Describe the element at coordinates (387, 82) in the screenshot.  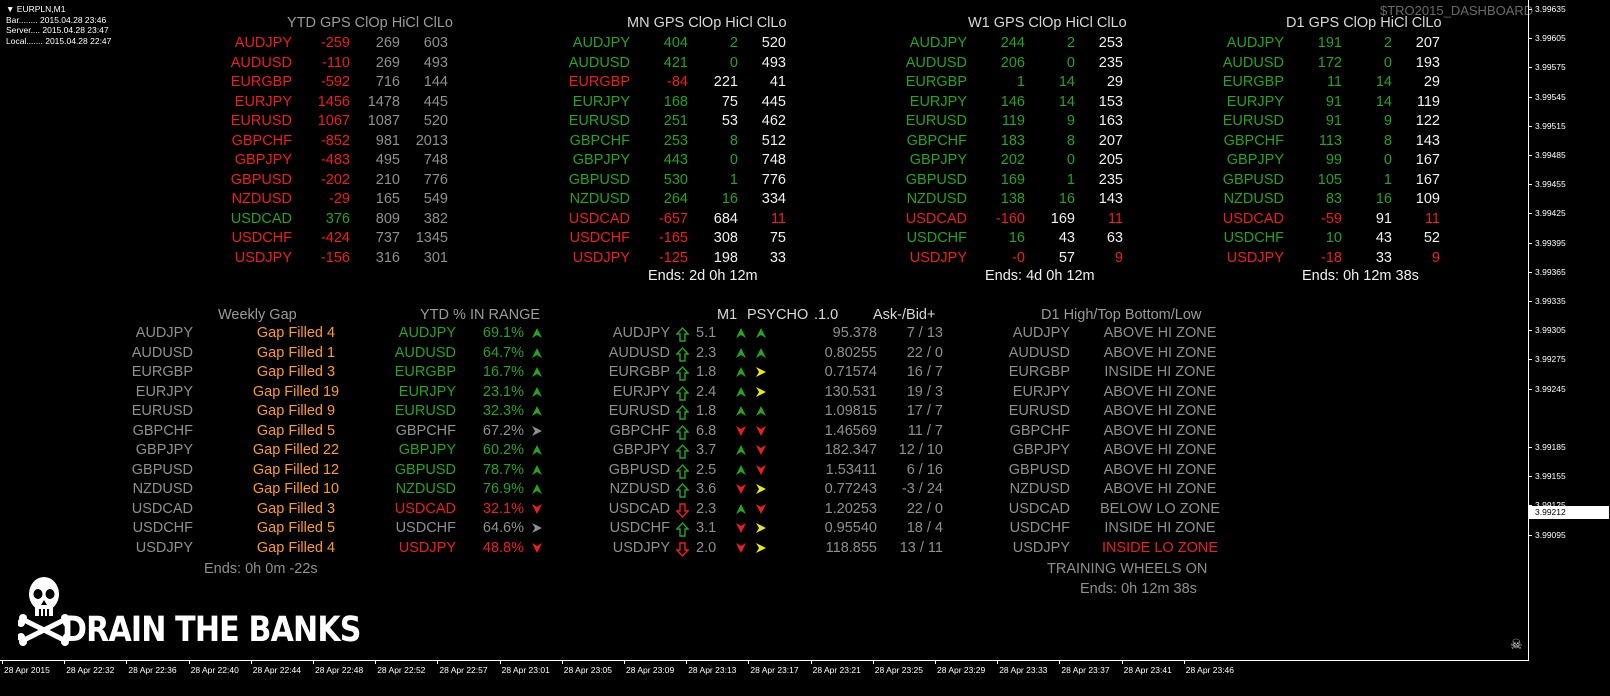
I see `gps-clop: 716` at that location.